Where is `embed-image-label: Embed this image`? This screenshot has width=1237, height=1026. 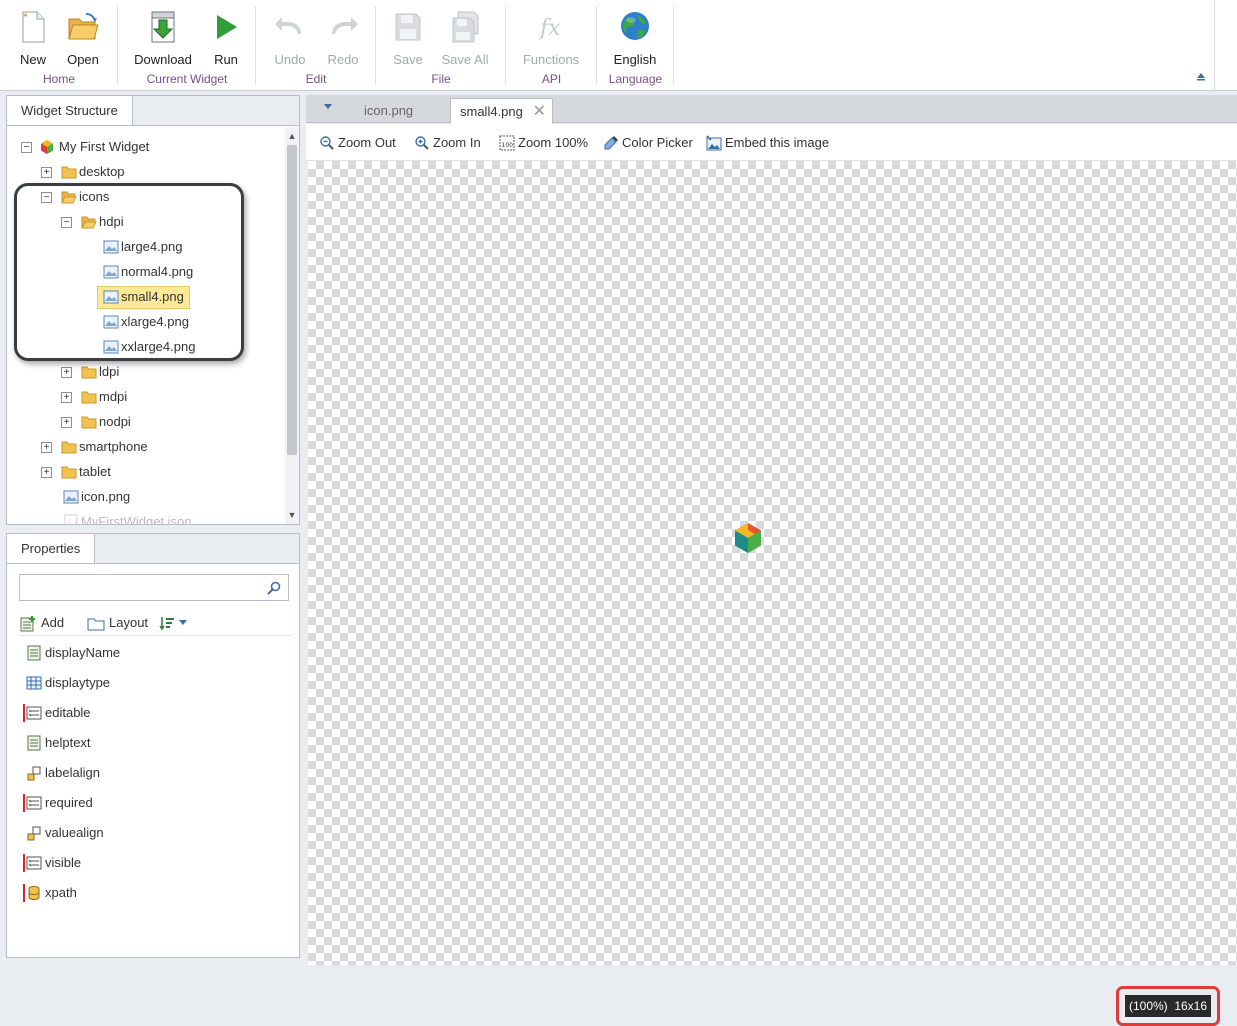
embed-image-label: Embed this image is located at coordinates (777, 142).